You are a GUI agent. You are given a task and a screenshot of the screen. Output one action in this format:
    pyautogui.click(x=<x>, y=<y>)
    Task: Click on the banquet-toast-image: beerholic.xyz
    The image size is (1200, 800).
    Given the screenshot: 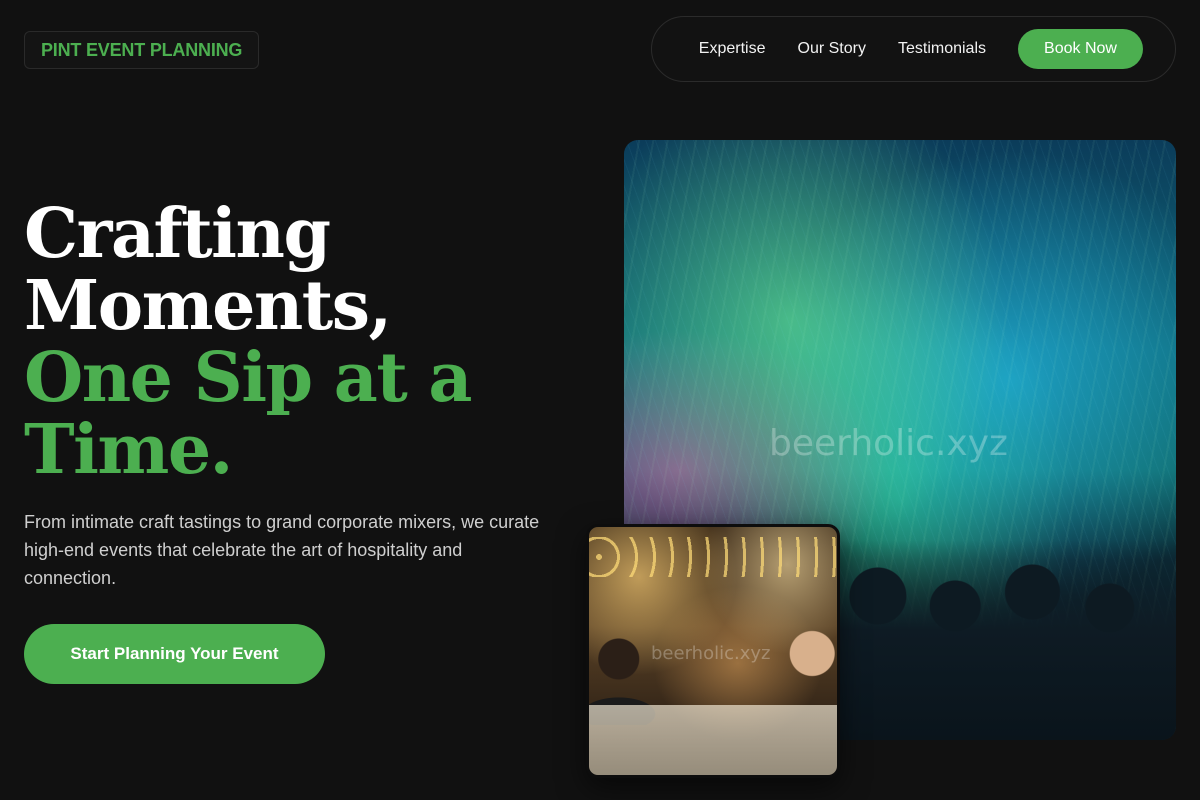 What is the action you would take?
    pyautogui.click(x=713, y=651)
    